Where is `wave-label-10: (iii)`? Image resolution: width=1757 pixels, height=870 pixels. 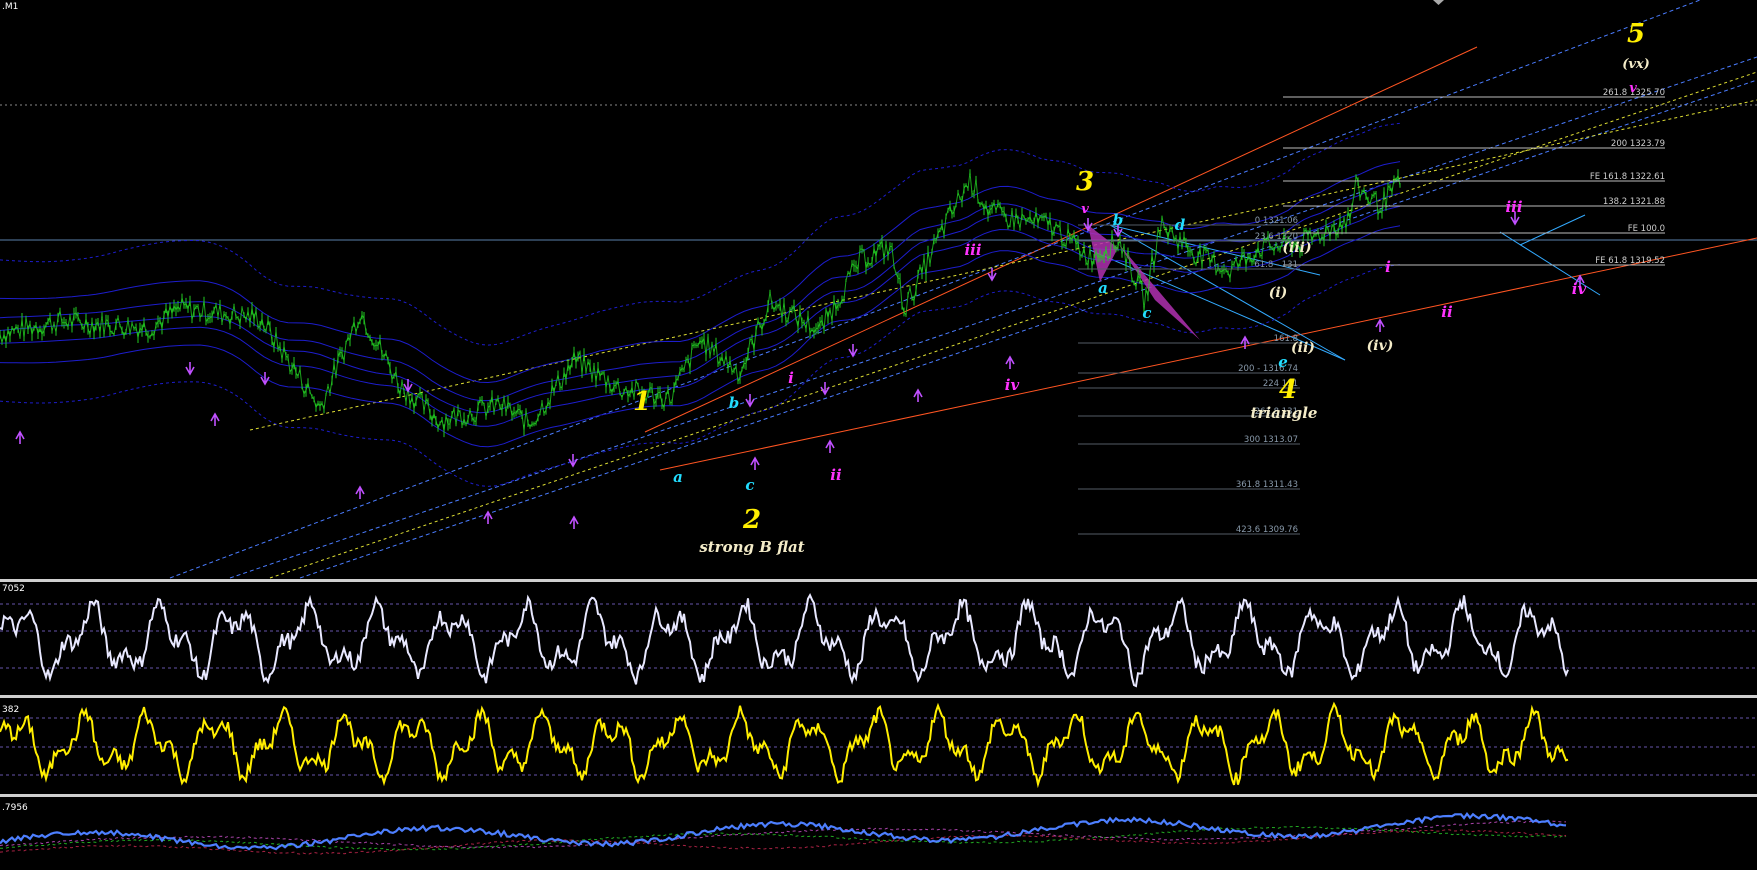
wave-label-10: (iii) is located at coordinates (1296, 248).